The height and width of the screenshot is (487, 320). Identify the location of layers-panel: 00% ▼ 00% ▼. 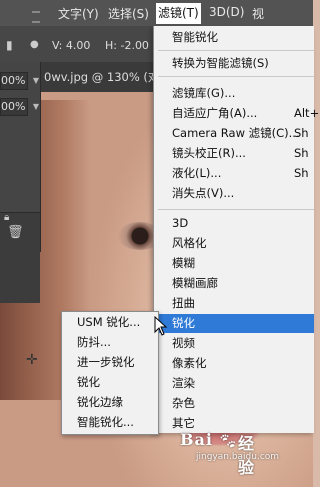
(20, 182).